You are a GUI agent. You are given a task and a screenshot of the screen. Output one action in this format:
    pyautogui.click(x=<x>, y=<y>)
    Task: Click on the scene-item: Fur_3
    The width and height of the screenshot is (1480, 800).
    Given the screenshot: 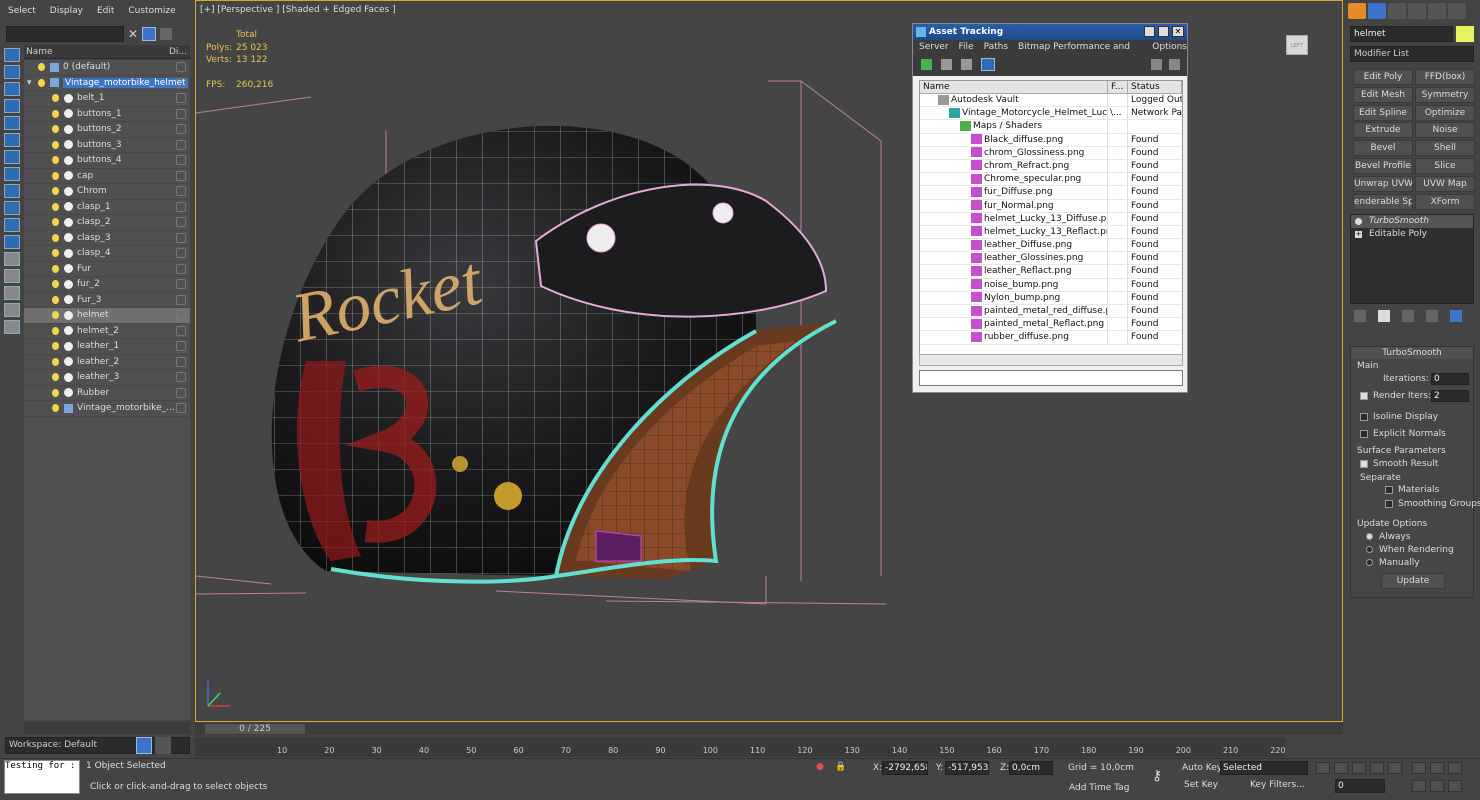 What is the action you would take?
    pyautogui.click(x=107, y=300)
    